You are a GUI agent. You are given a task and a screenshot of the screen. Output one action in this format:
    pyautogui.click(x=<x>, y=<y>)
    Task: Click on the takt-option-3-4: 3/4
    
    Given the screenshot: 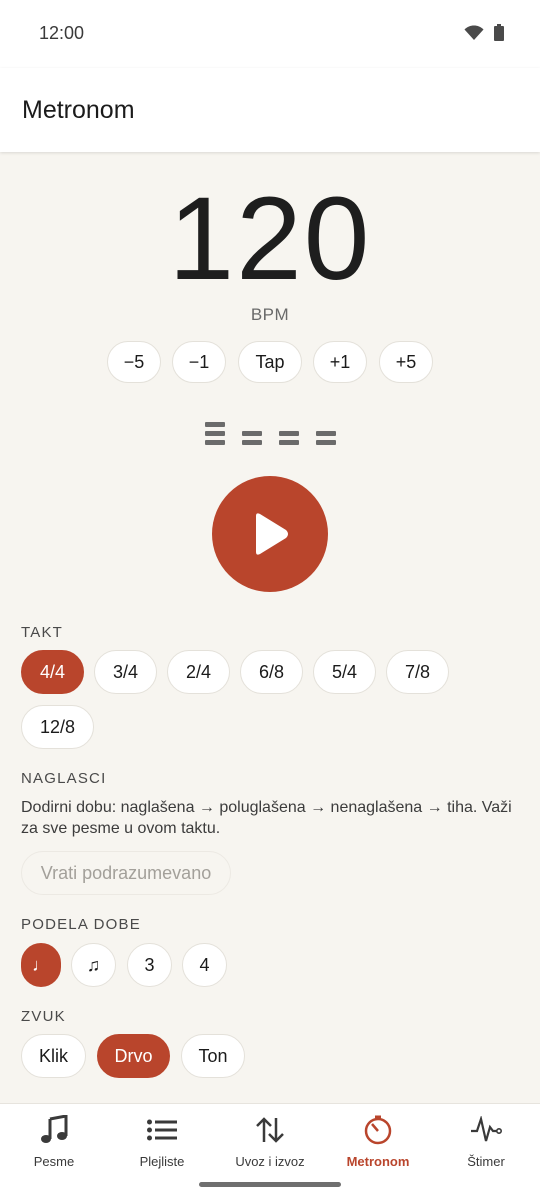 What is the action you would take?
    pyautogui.click(x=125, y=672)
    